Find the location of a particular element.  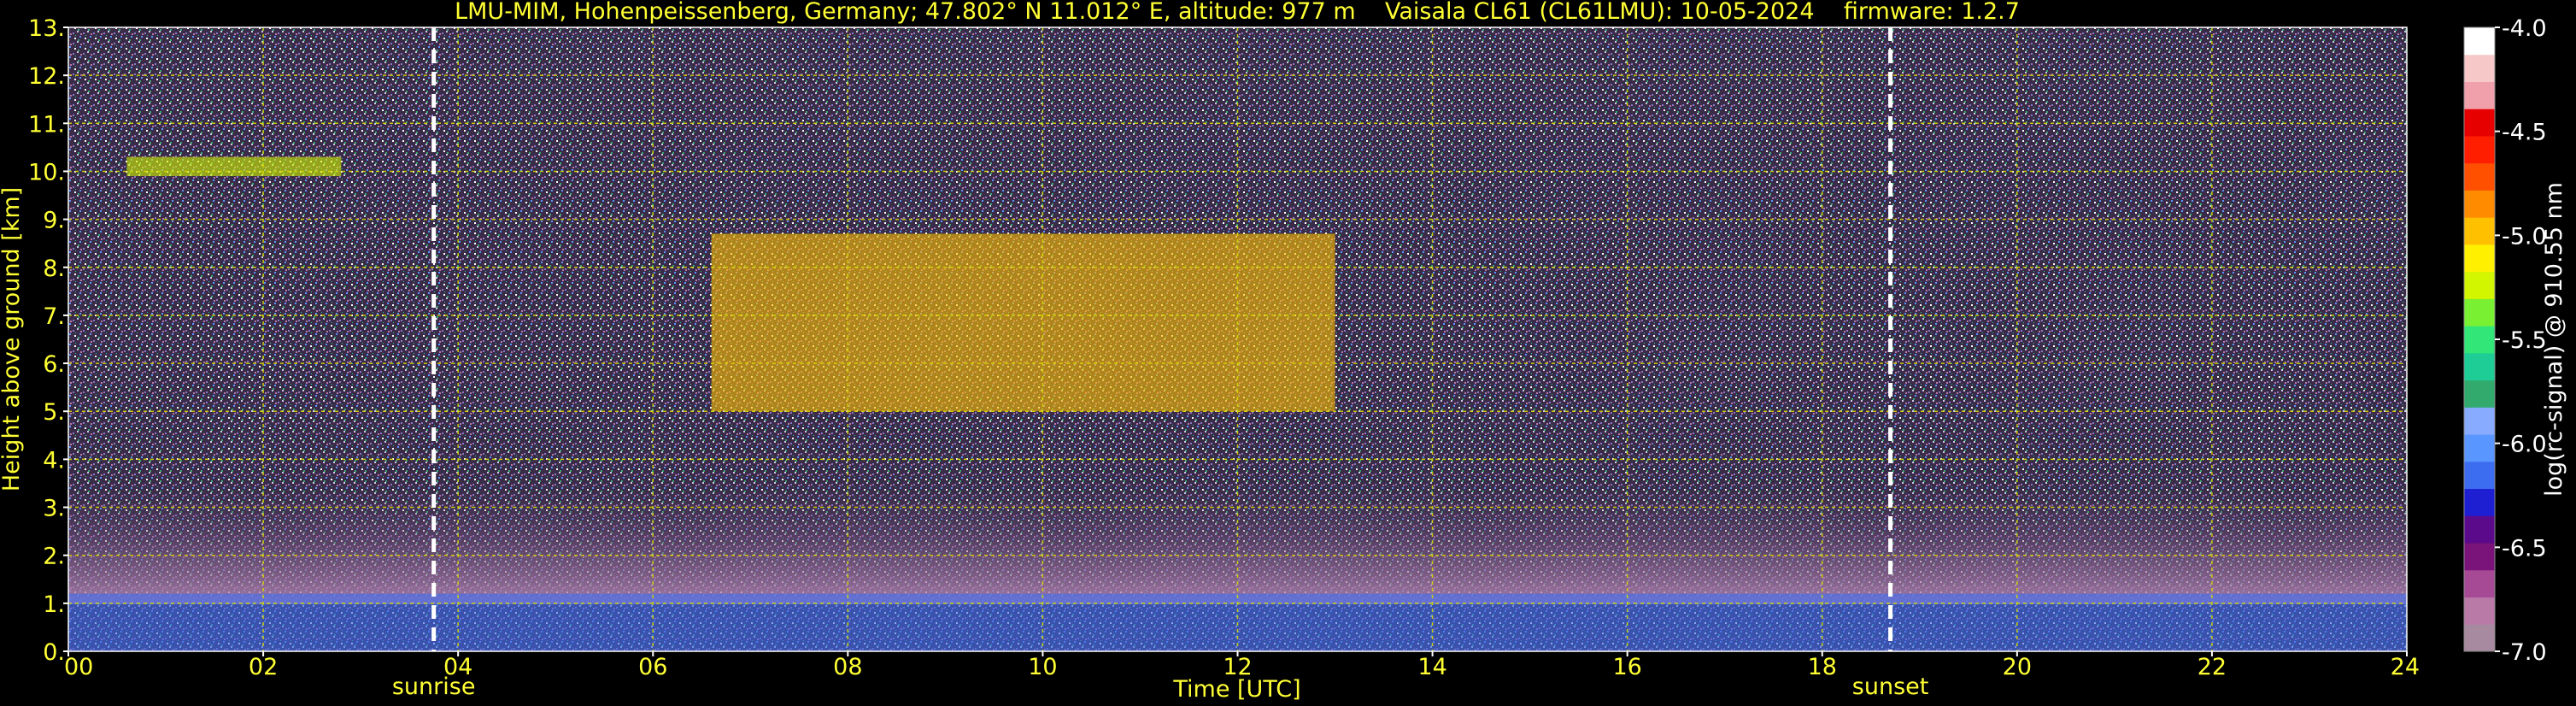

x-tick-label: 02 is located at coordinates (263, 667).